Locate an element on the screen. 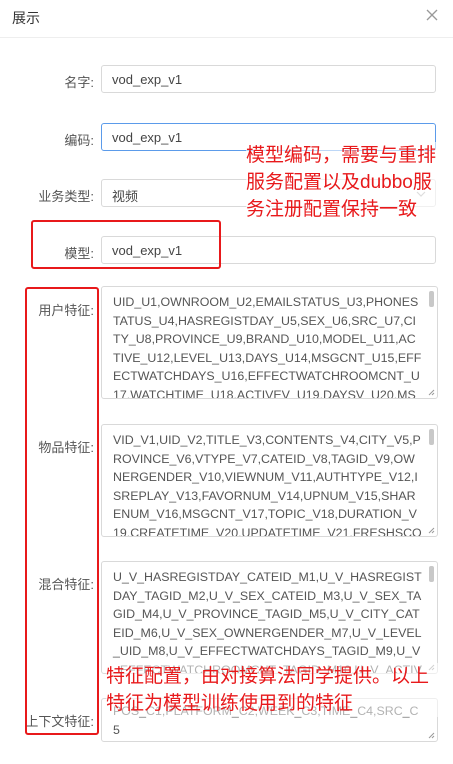 The width and height of the screenshot is (453, 764). code-annotation: 模型编码，需要与重排服务配置以及dubbo服务注册配置保持一致 is located at coordinates (346, 182).